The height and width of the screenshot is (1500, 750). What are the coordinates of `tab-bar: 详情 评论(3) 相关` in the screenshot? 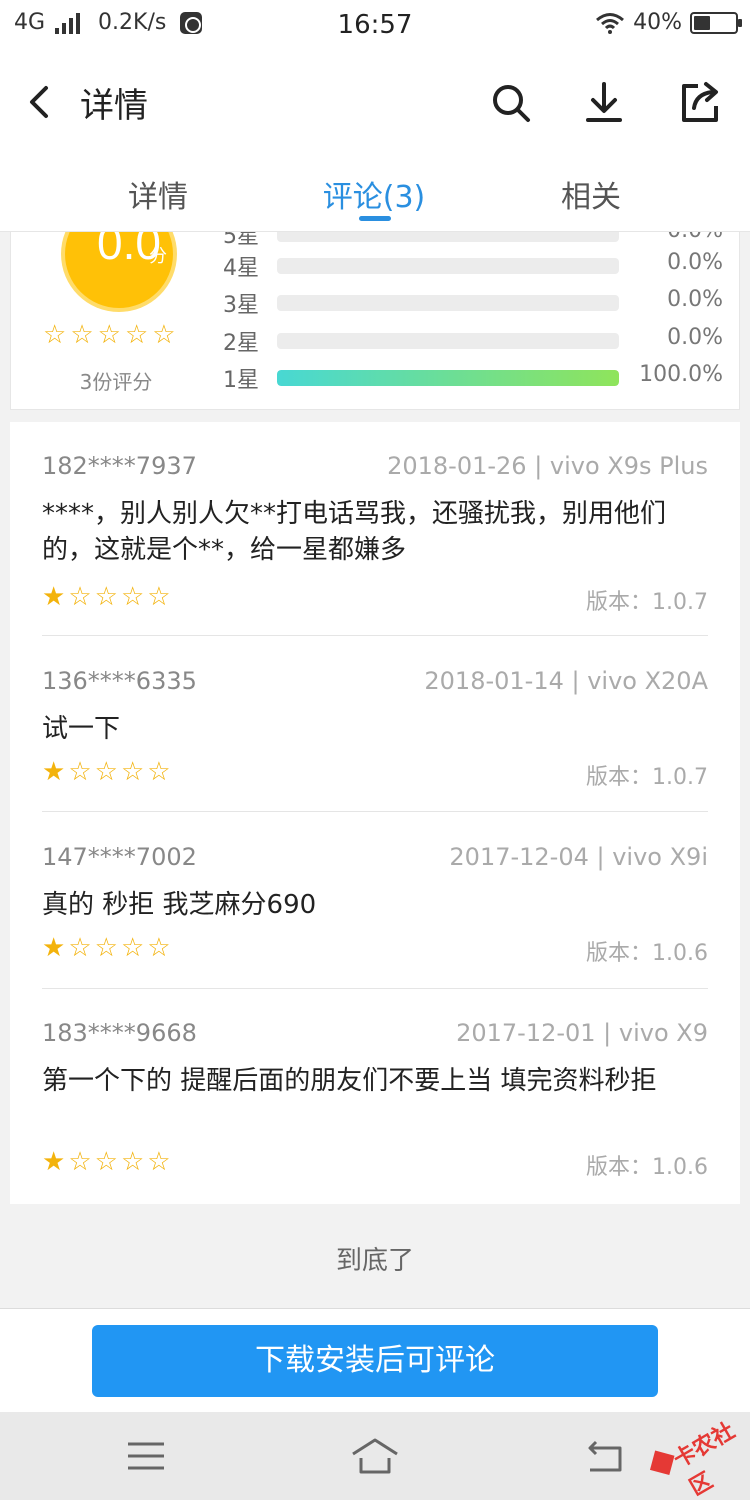 It's located at (375, 192).